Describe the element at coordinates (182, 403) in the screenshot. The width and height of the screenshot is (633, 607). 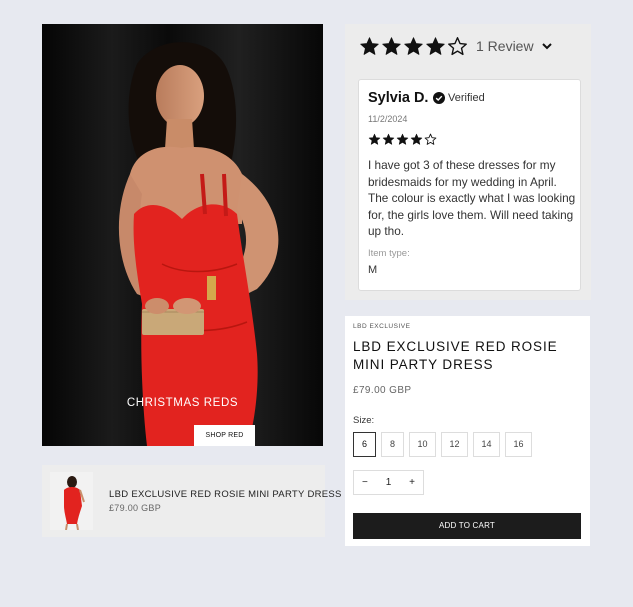
I see `hero-title: CHRISTMAS REDS` at that location.